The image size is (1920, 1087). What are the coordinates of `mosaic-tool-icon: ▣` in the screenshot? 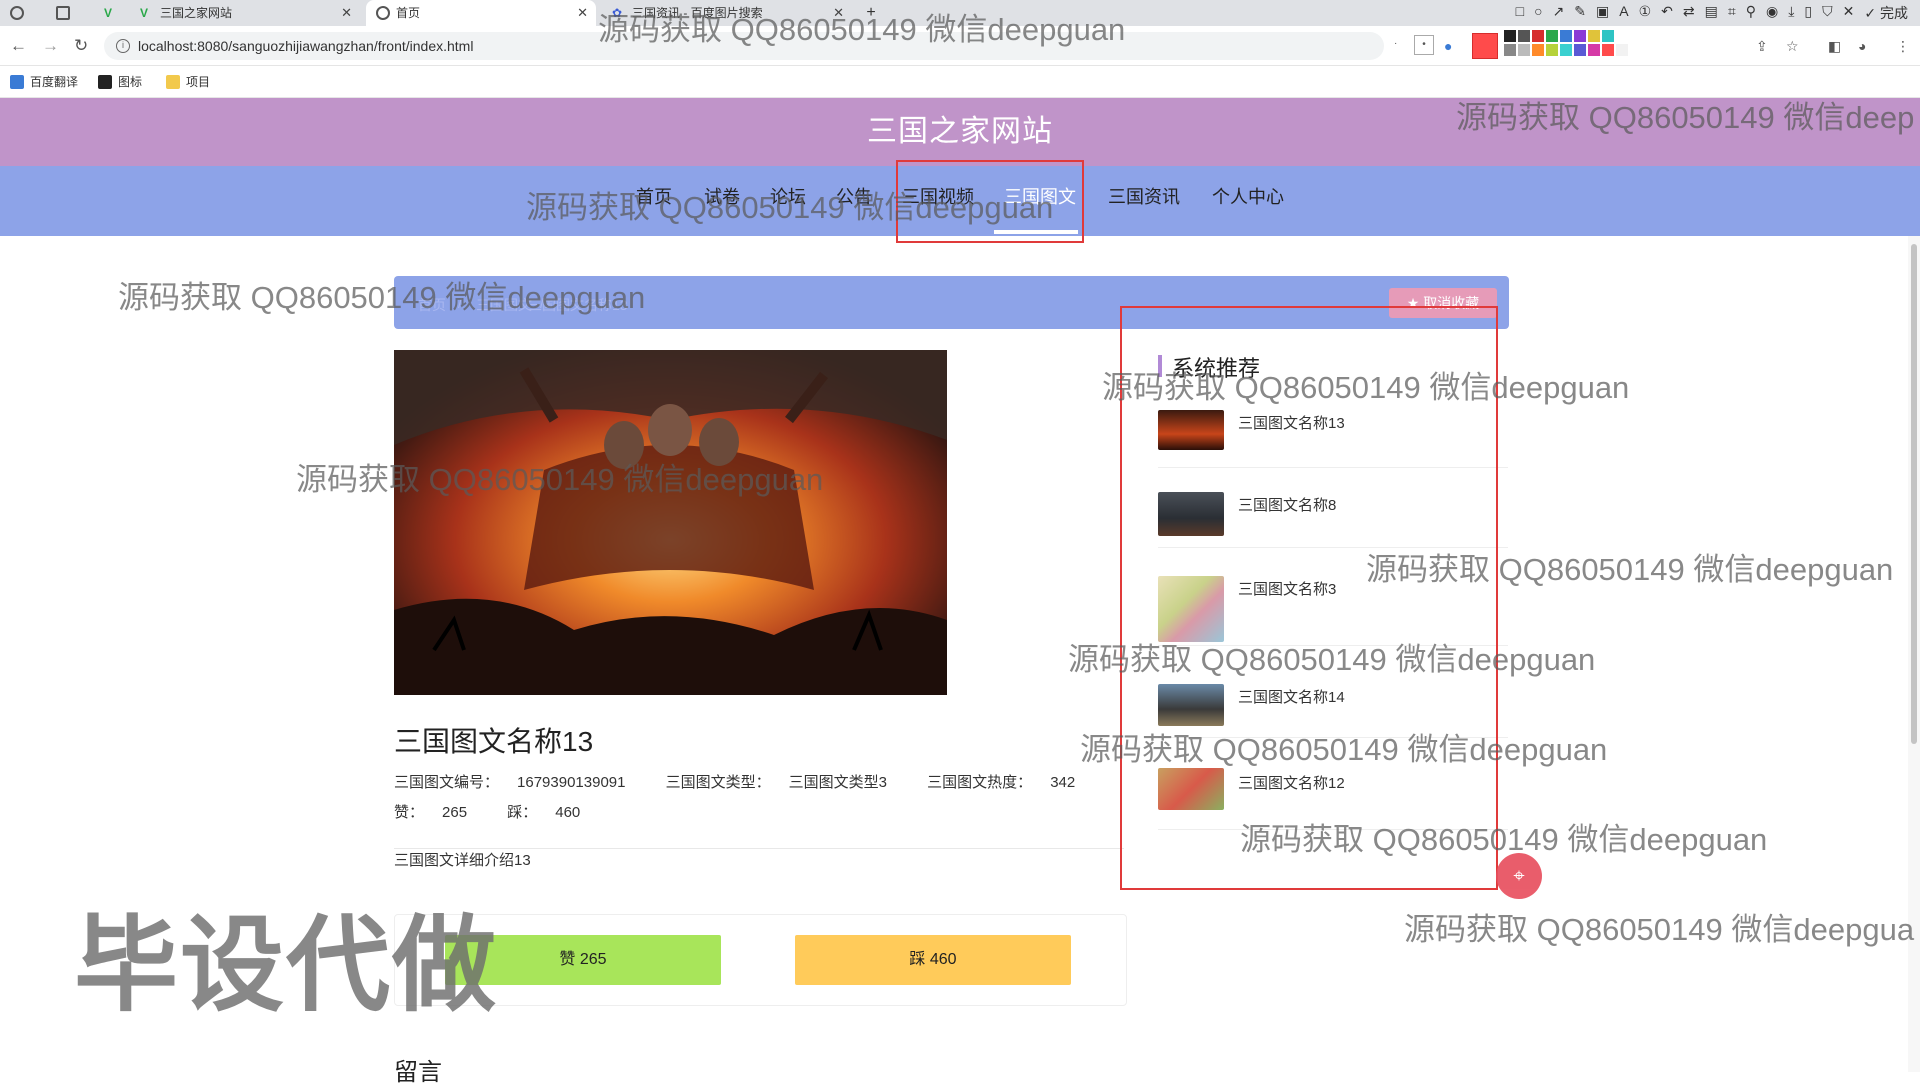 It's located at (1602, 13).